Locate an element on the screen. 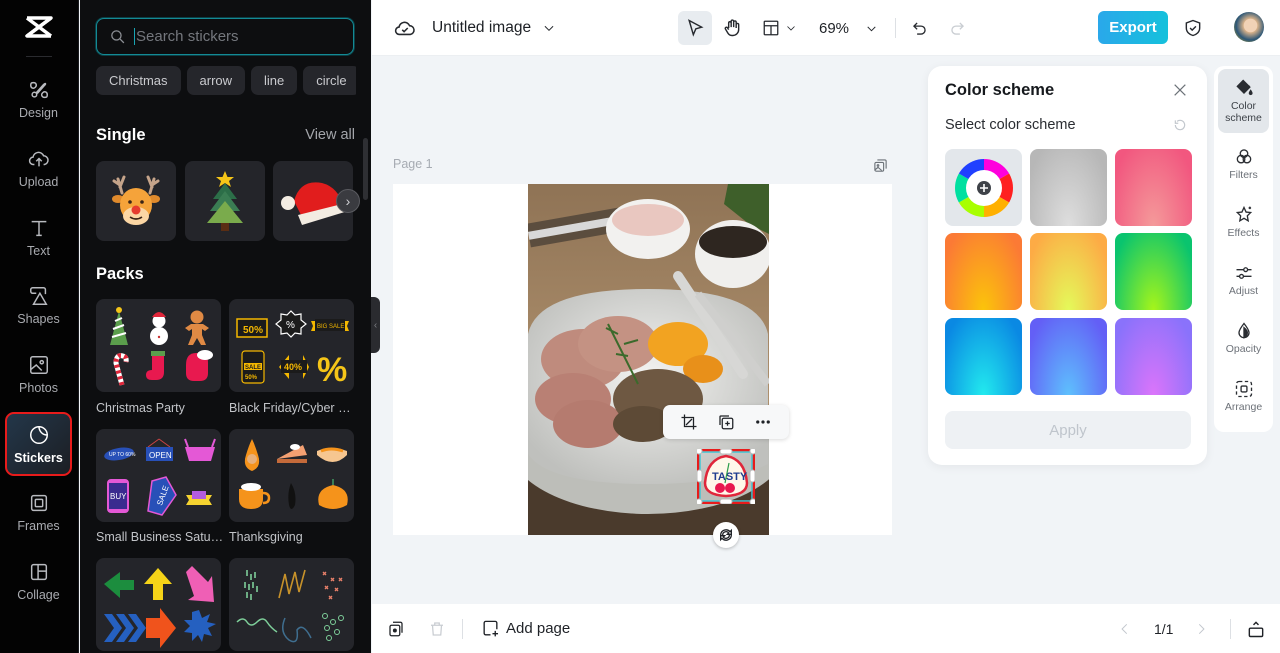 This screenshot has height=653, width=1280. panel-scrollbar is located at coordinates (365, 169).